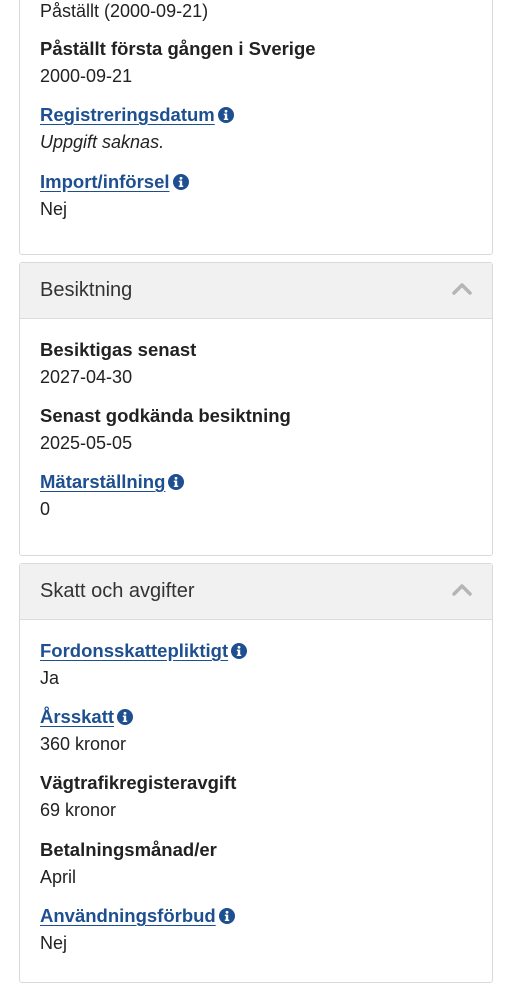 The image size is (513, 983). Describe the element at coordinates (117, 591) in the screenshot. I see `tax-card-title: Skatt och avgifter` at that location.